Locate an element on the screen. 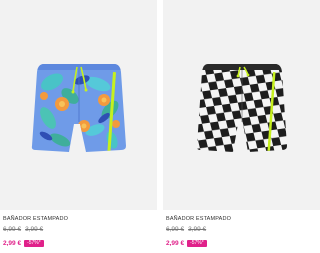 The width and height of the screenshot is (320, 253). checkered-swim-shorts-image is located at coordinates (242, 108).